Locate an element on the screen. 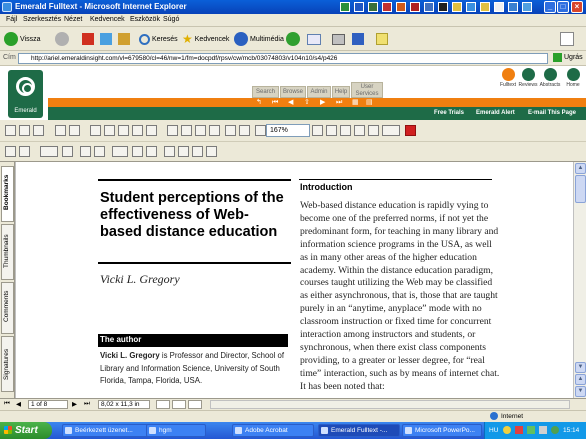  adobe-logo-icon is located at coordinates (410, 130).